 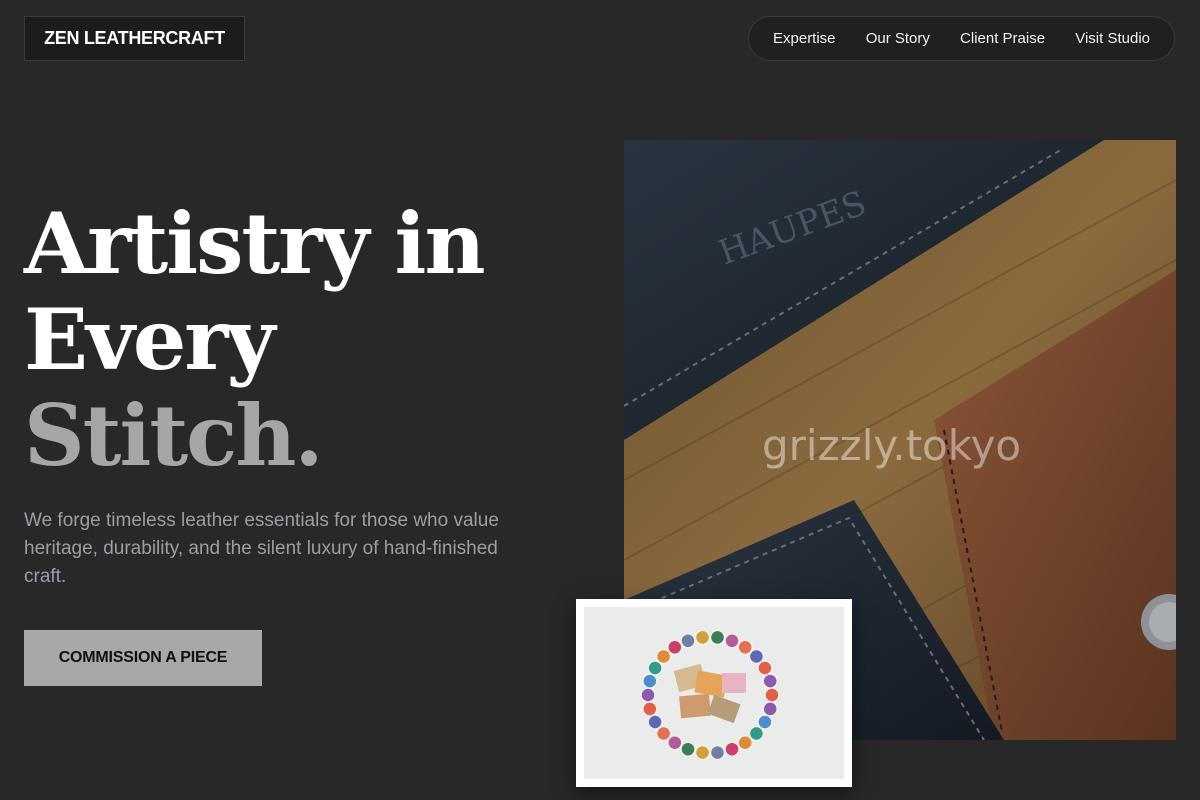 What do you see at coordinates (143, 658) in the screenshot?
I see `commission-button: COMMISSION A PIECE` at bounding box center [143, 658].